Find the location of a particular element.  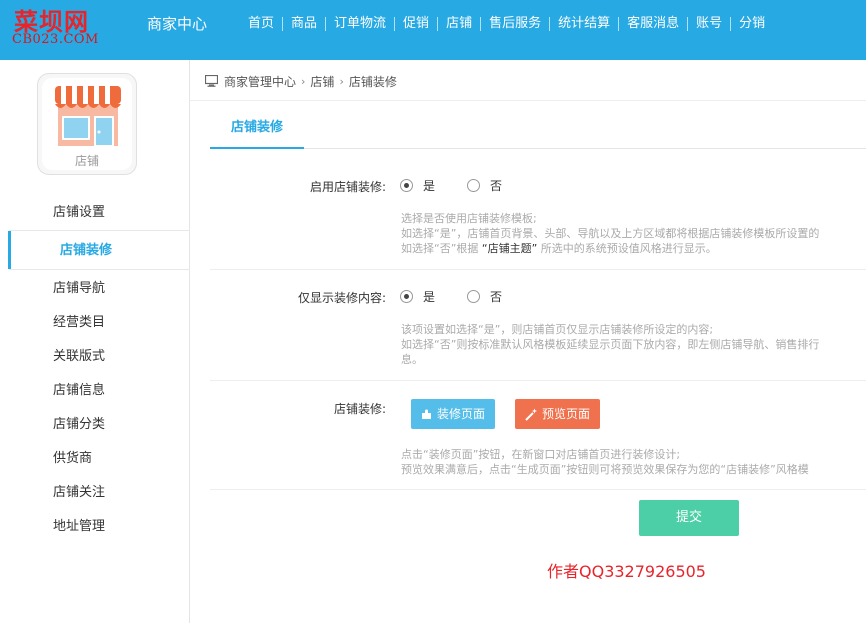

nav-account: 账号 is located at coordinates (708, 24).